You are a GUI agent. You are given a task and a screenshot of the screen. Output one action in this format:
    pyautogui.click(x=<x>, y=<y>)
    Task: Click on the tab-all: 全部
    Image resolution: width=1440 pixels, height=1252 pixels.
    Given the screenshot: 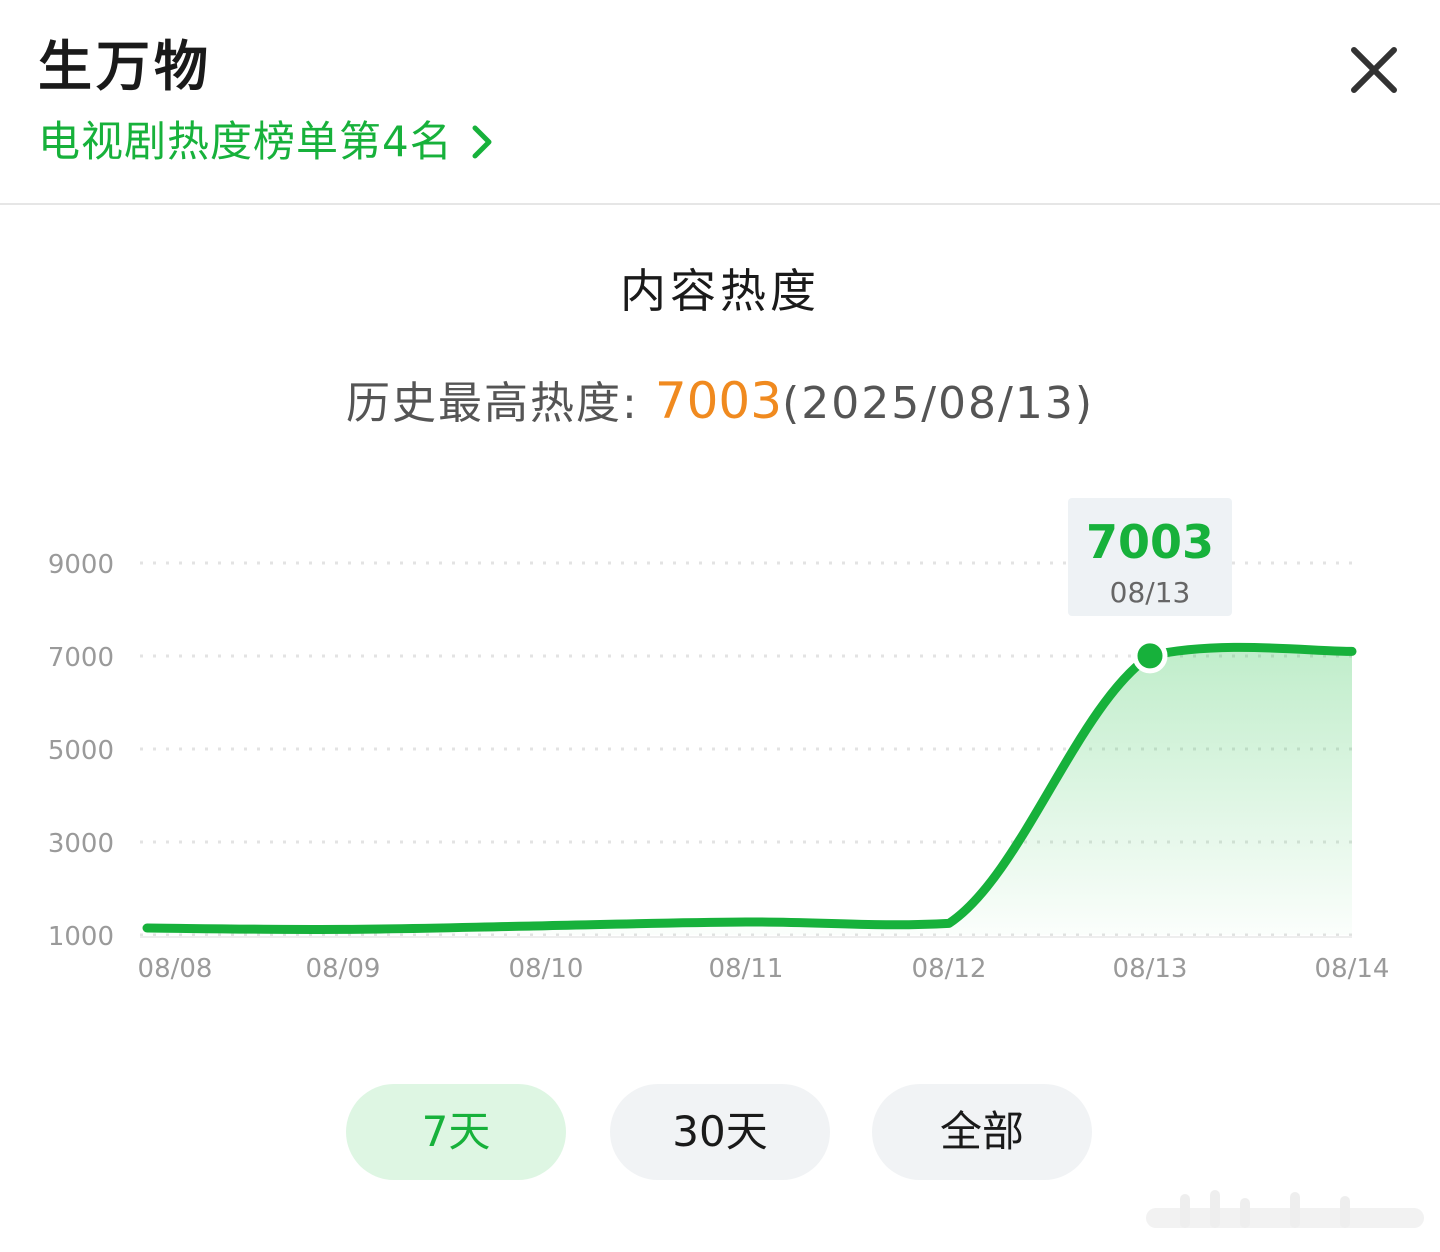 What is the action you would take?
    pyautogui.click(x=982, y=1132)
    